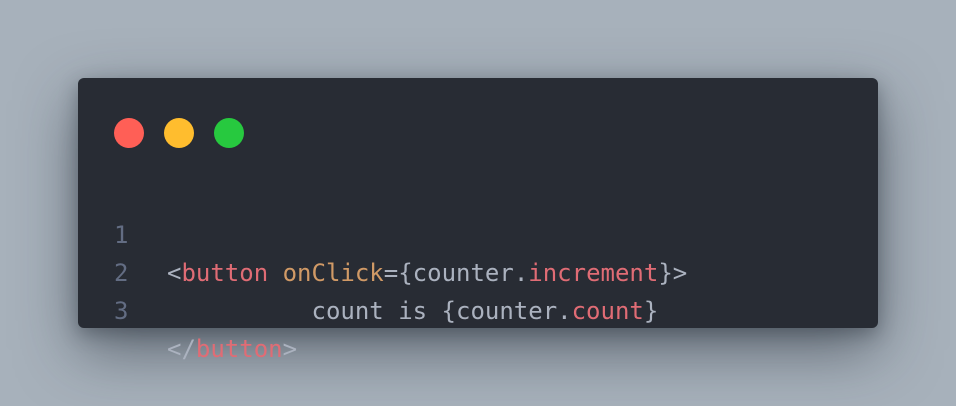 The image size is (956, 406). What do you see at coordinates (507, 311) in the screenshot?
I see `object-name: counter` at bounding box center [507, 311].